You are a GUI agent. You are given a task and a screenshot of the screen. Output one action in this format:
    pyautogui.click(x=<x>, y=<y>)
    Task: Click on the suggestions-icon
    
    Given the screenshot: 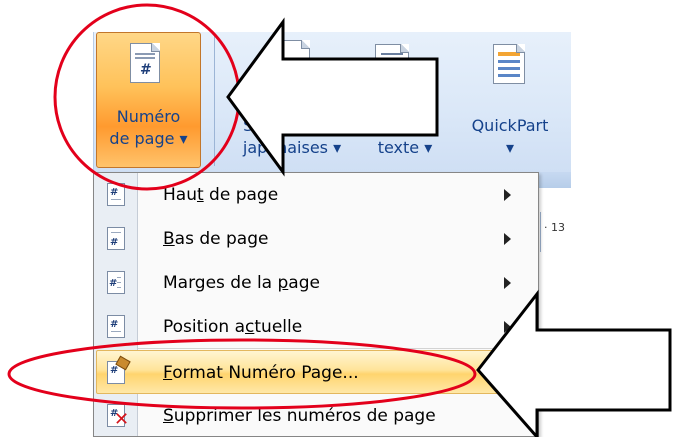 What is the action you would take?
    pyautogui.click(x=292, y=54)
    